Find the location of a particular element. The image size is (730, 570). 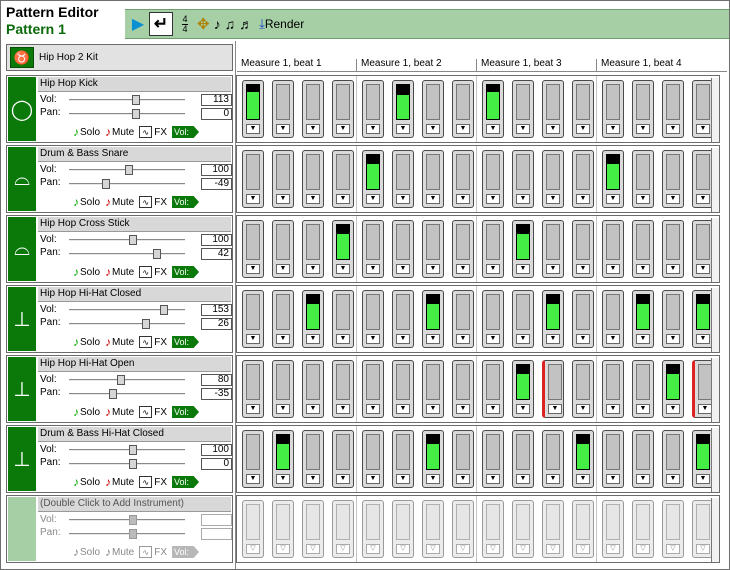

grid-scrollbar is located at coordinates (715, 250).